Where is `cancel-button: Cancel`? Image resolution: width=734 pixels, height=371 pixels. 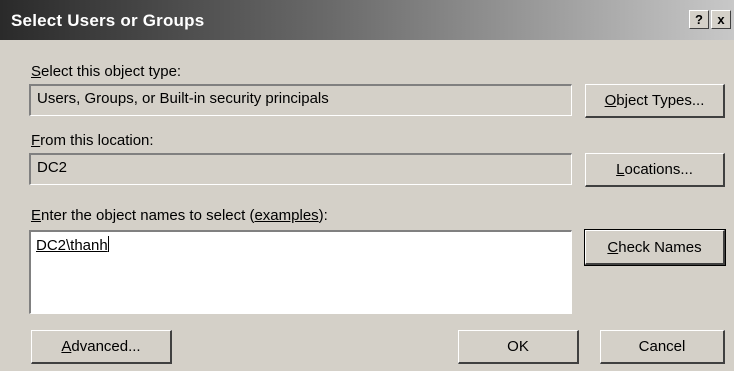
cancel-button: Cancel is located at coordinates (662, 347).